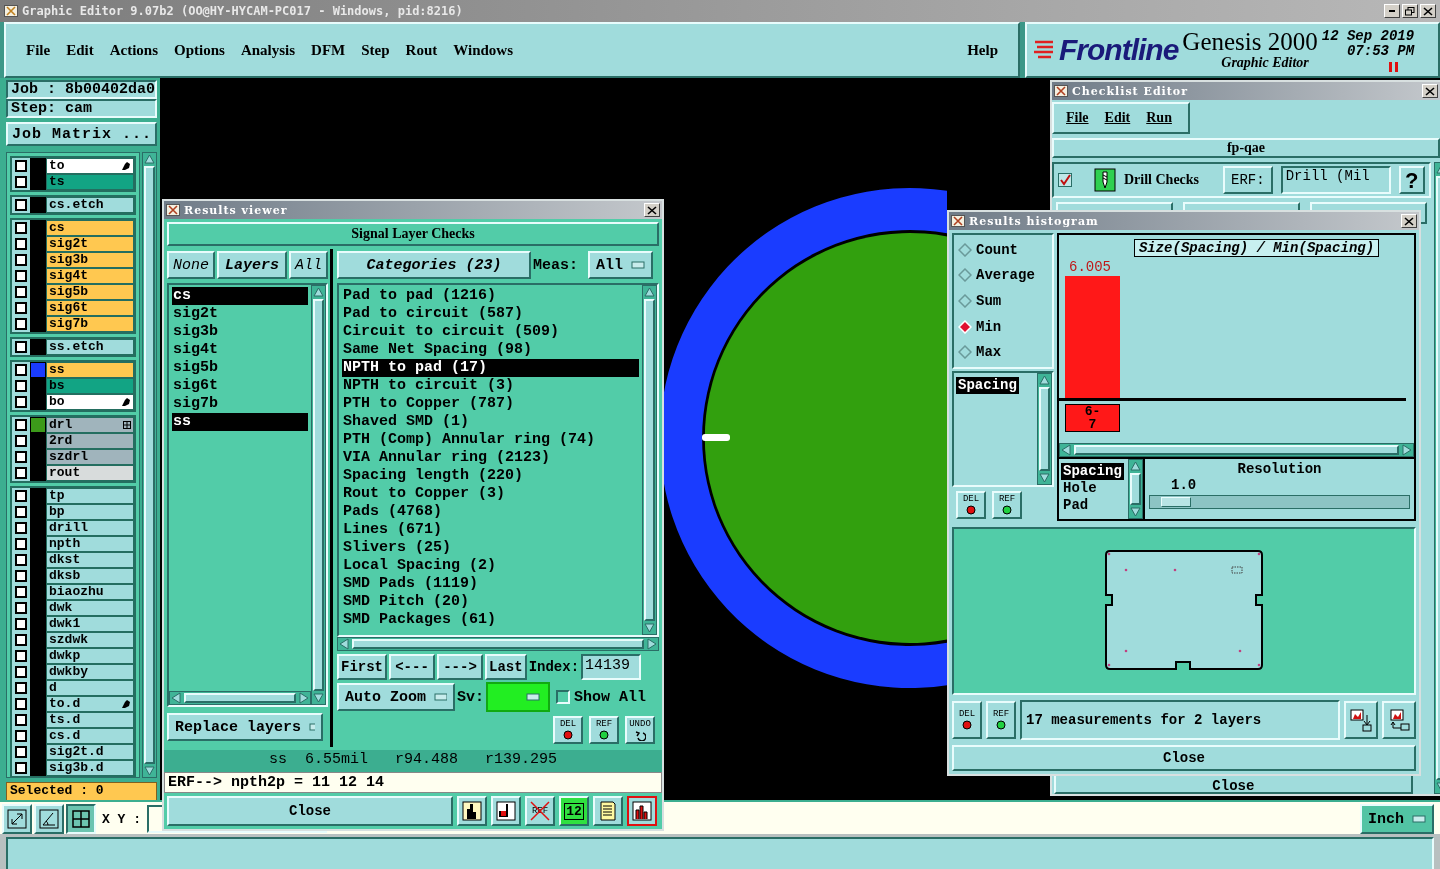 Image resolution: width=1440 pixels, height=869 pixels. I want to click on list-item: SMD Packages (61), so click(490, 620).